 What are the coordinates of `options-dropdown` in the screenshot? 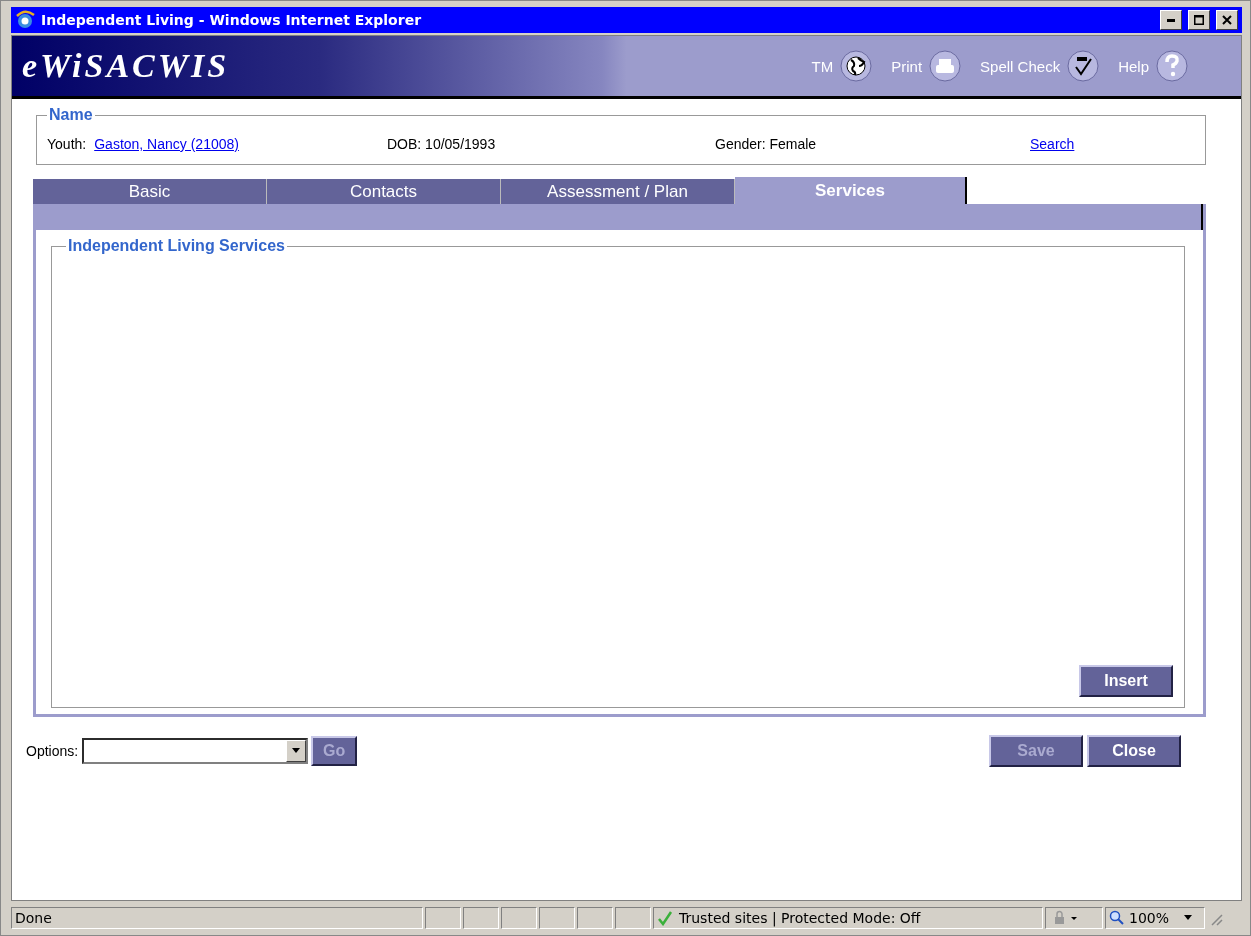 It's located at (195, 751).